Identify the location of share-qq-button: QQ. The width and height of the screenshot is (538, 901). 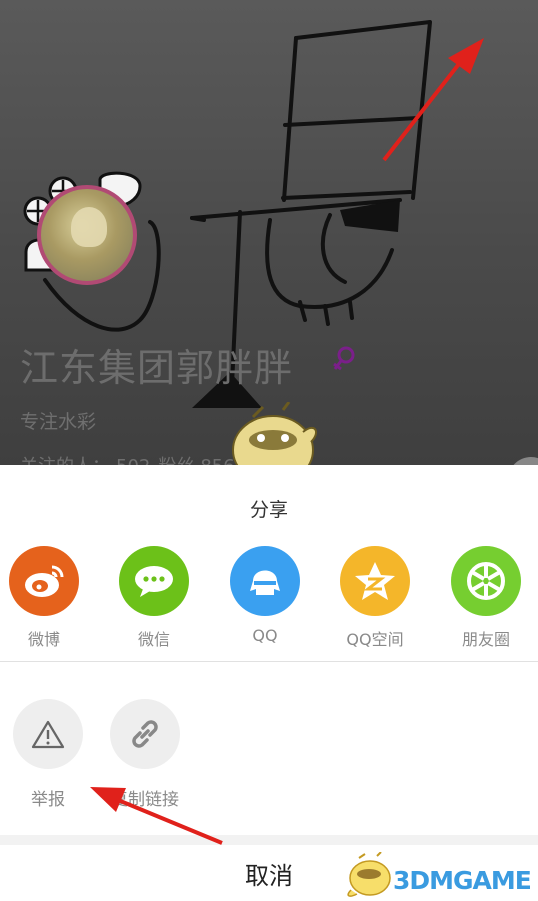
(265, 595).